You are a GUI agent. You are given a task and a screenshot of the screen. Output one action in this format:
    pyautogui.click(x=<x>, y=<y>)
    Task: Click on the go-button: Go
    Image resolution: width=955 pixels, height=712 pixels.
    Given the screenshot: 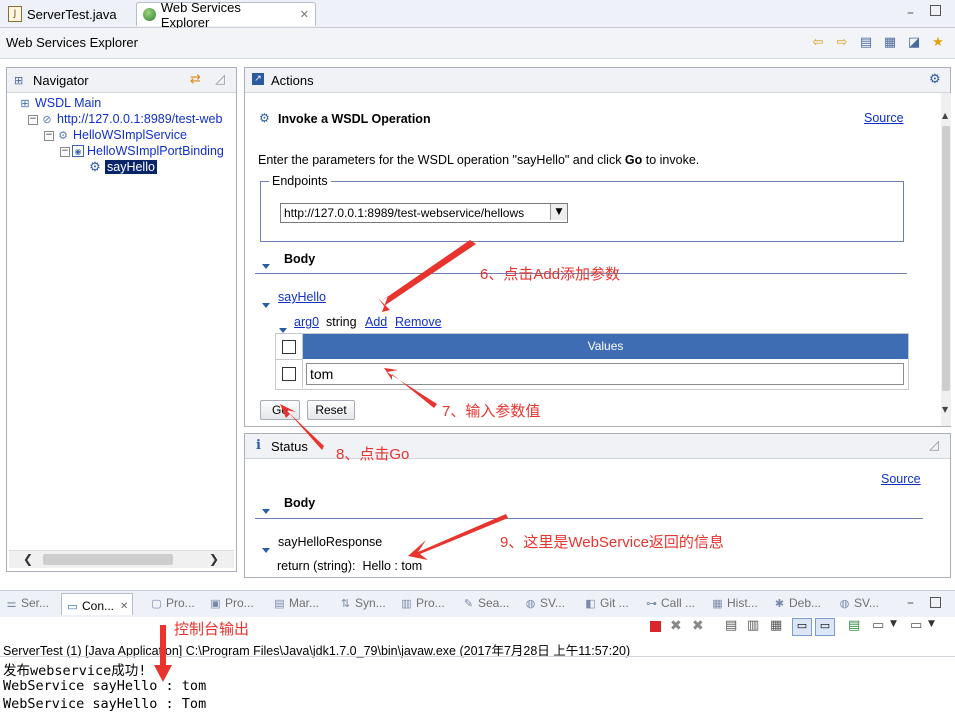 What is the action you would take?
    pyautogui.click(x=280, y=410)
    